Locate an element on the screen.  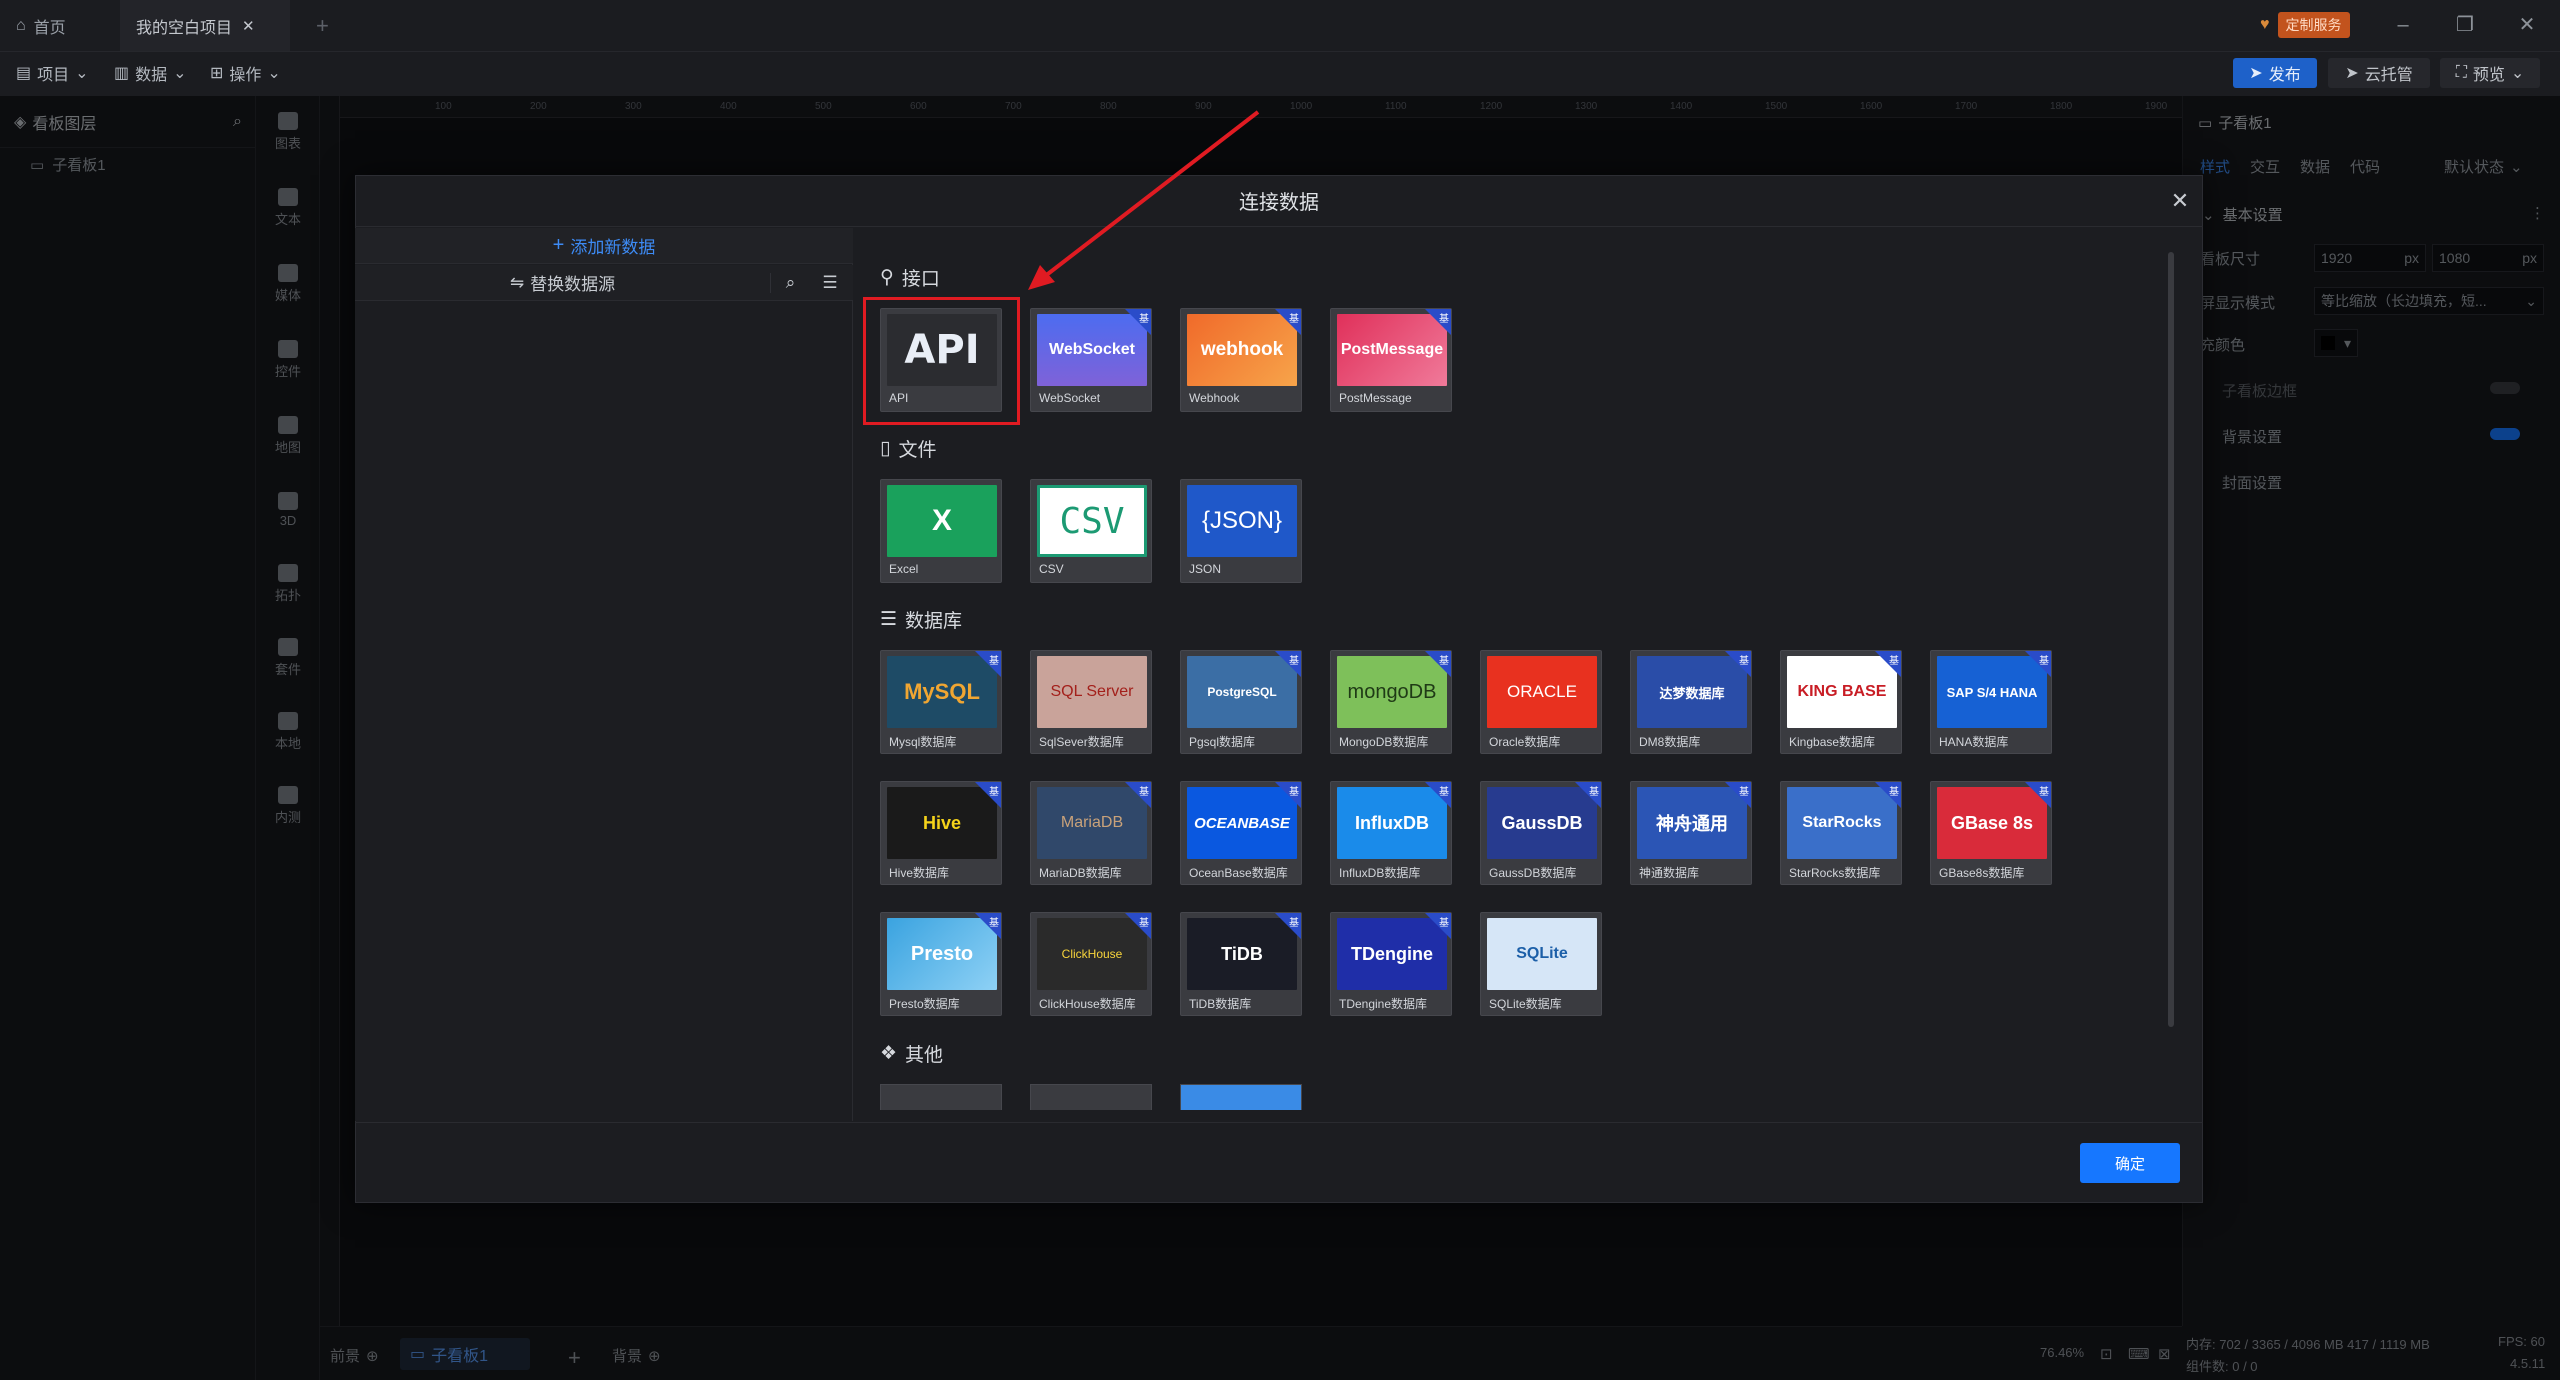
card-label: Kingbase数据库 is located at coordinates (1832, 742).